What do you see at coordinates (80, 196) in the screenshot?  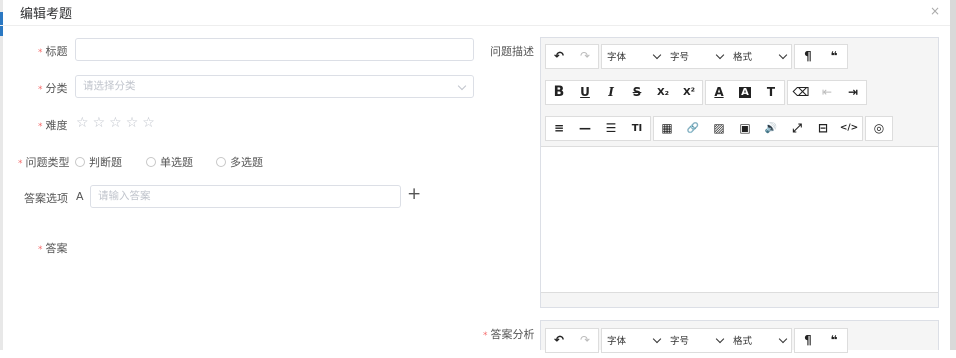 I see `option-letter: A` at bounding box center [80, 196].